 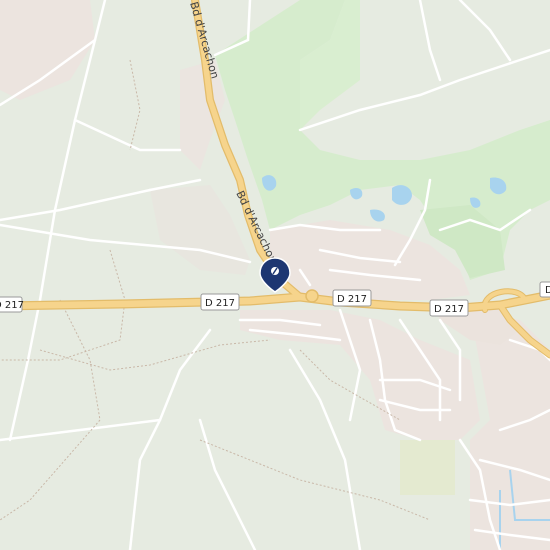 I want to click on route-shield-d217-west: D 217, so click(x=12, y=304).